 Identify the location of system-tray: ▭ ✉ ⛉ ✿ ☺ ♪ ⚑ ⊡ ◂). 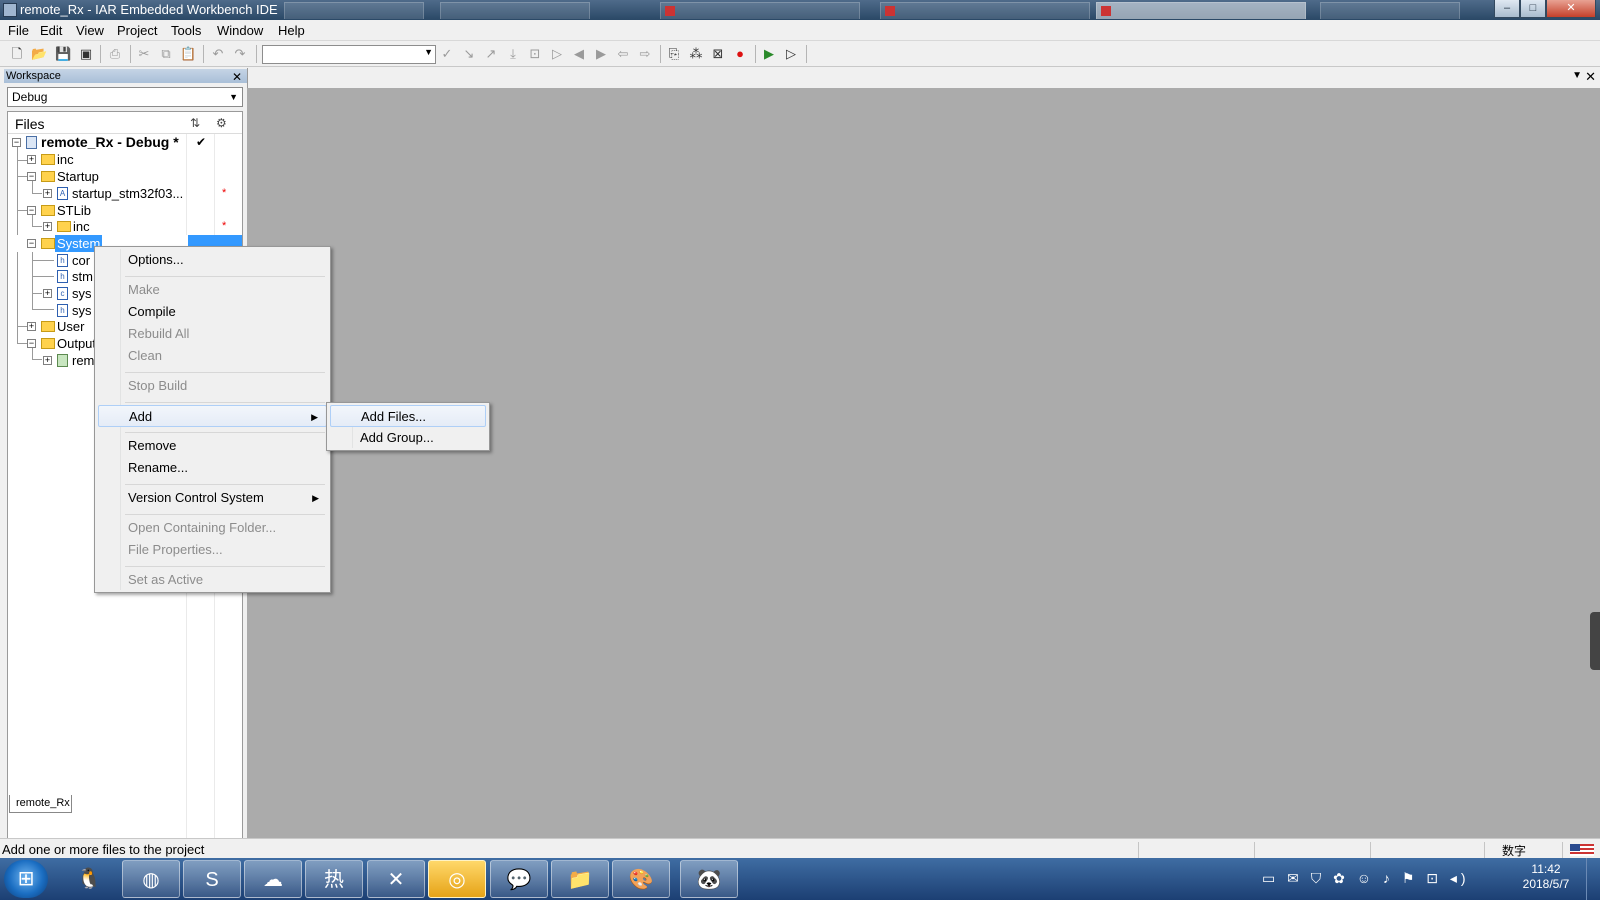
(1366, 878).